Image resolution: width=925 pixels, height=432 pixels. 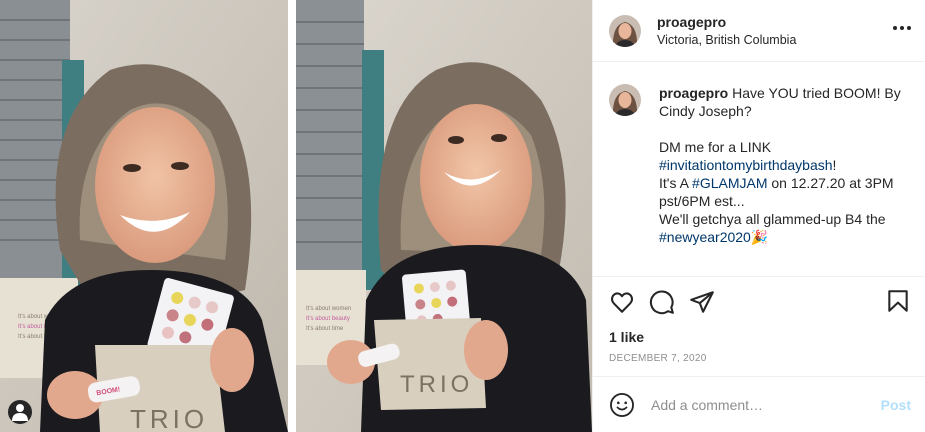 What do you see at coordinates (766, 404) in the screenshot?
I see `comment-input` at bounding box center [766, 404].